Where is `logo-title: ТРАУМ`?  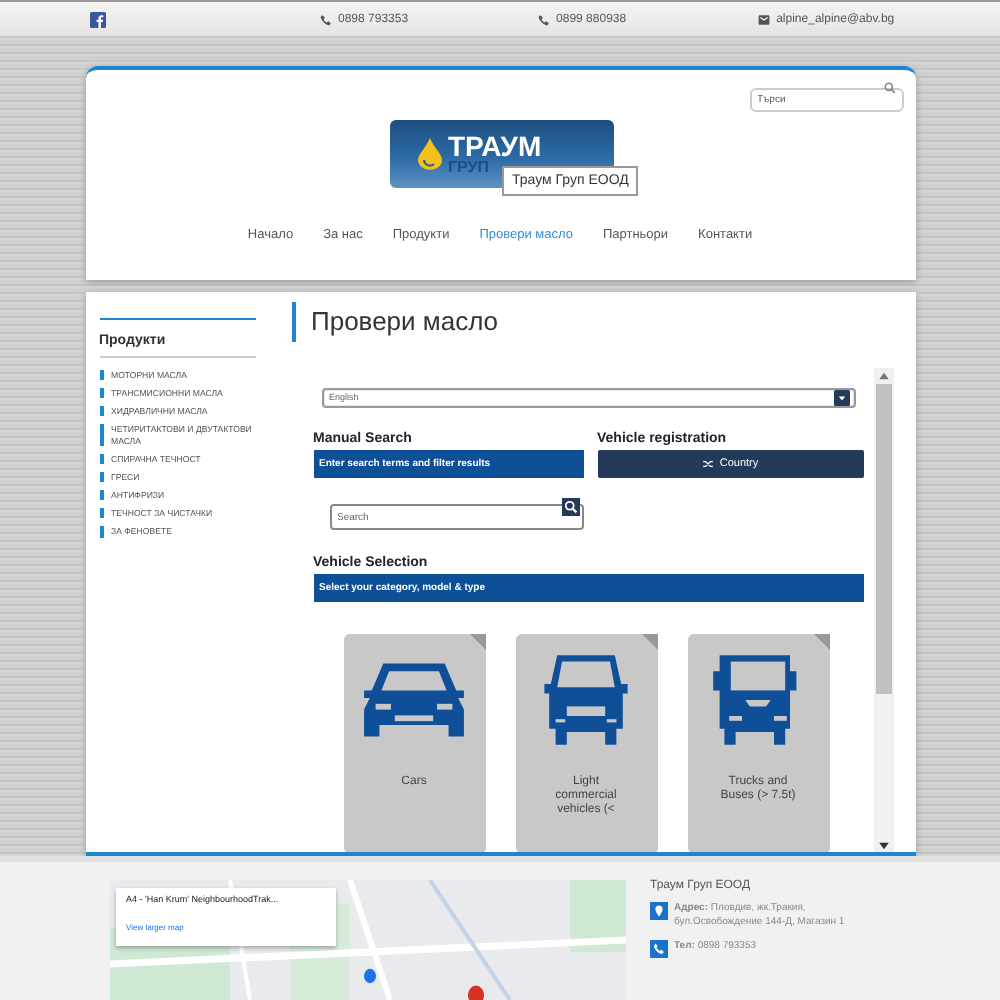 logo-title: ТРАУМ is located at coordinates (495, 146).